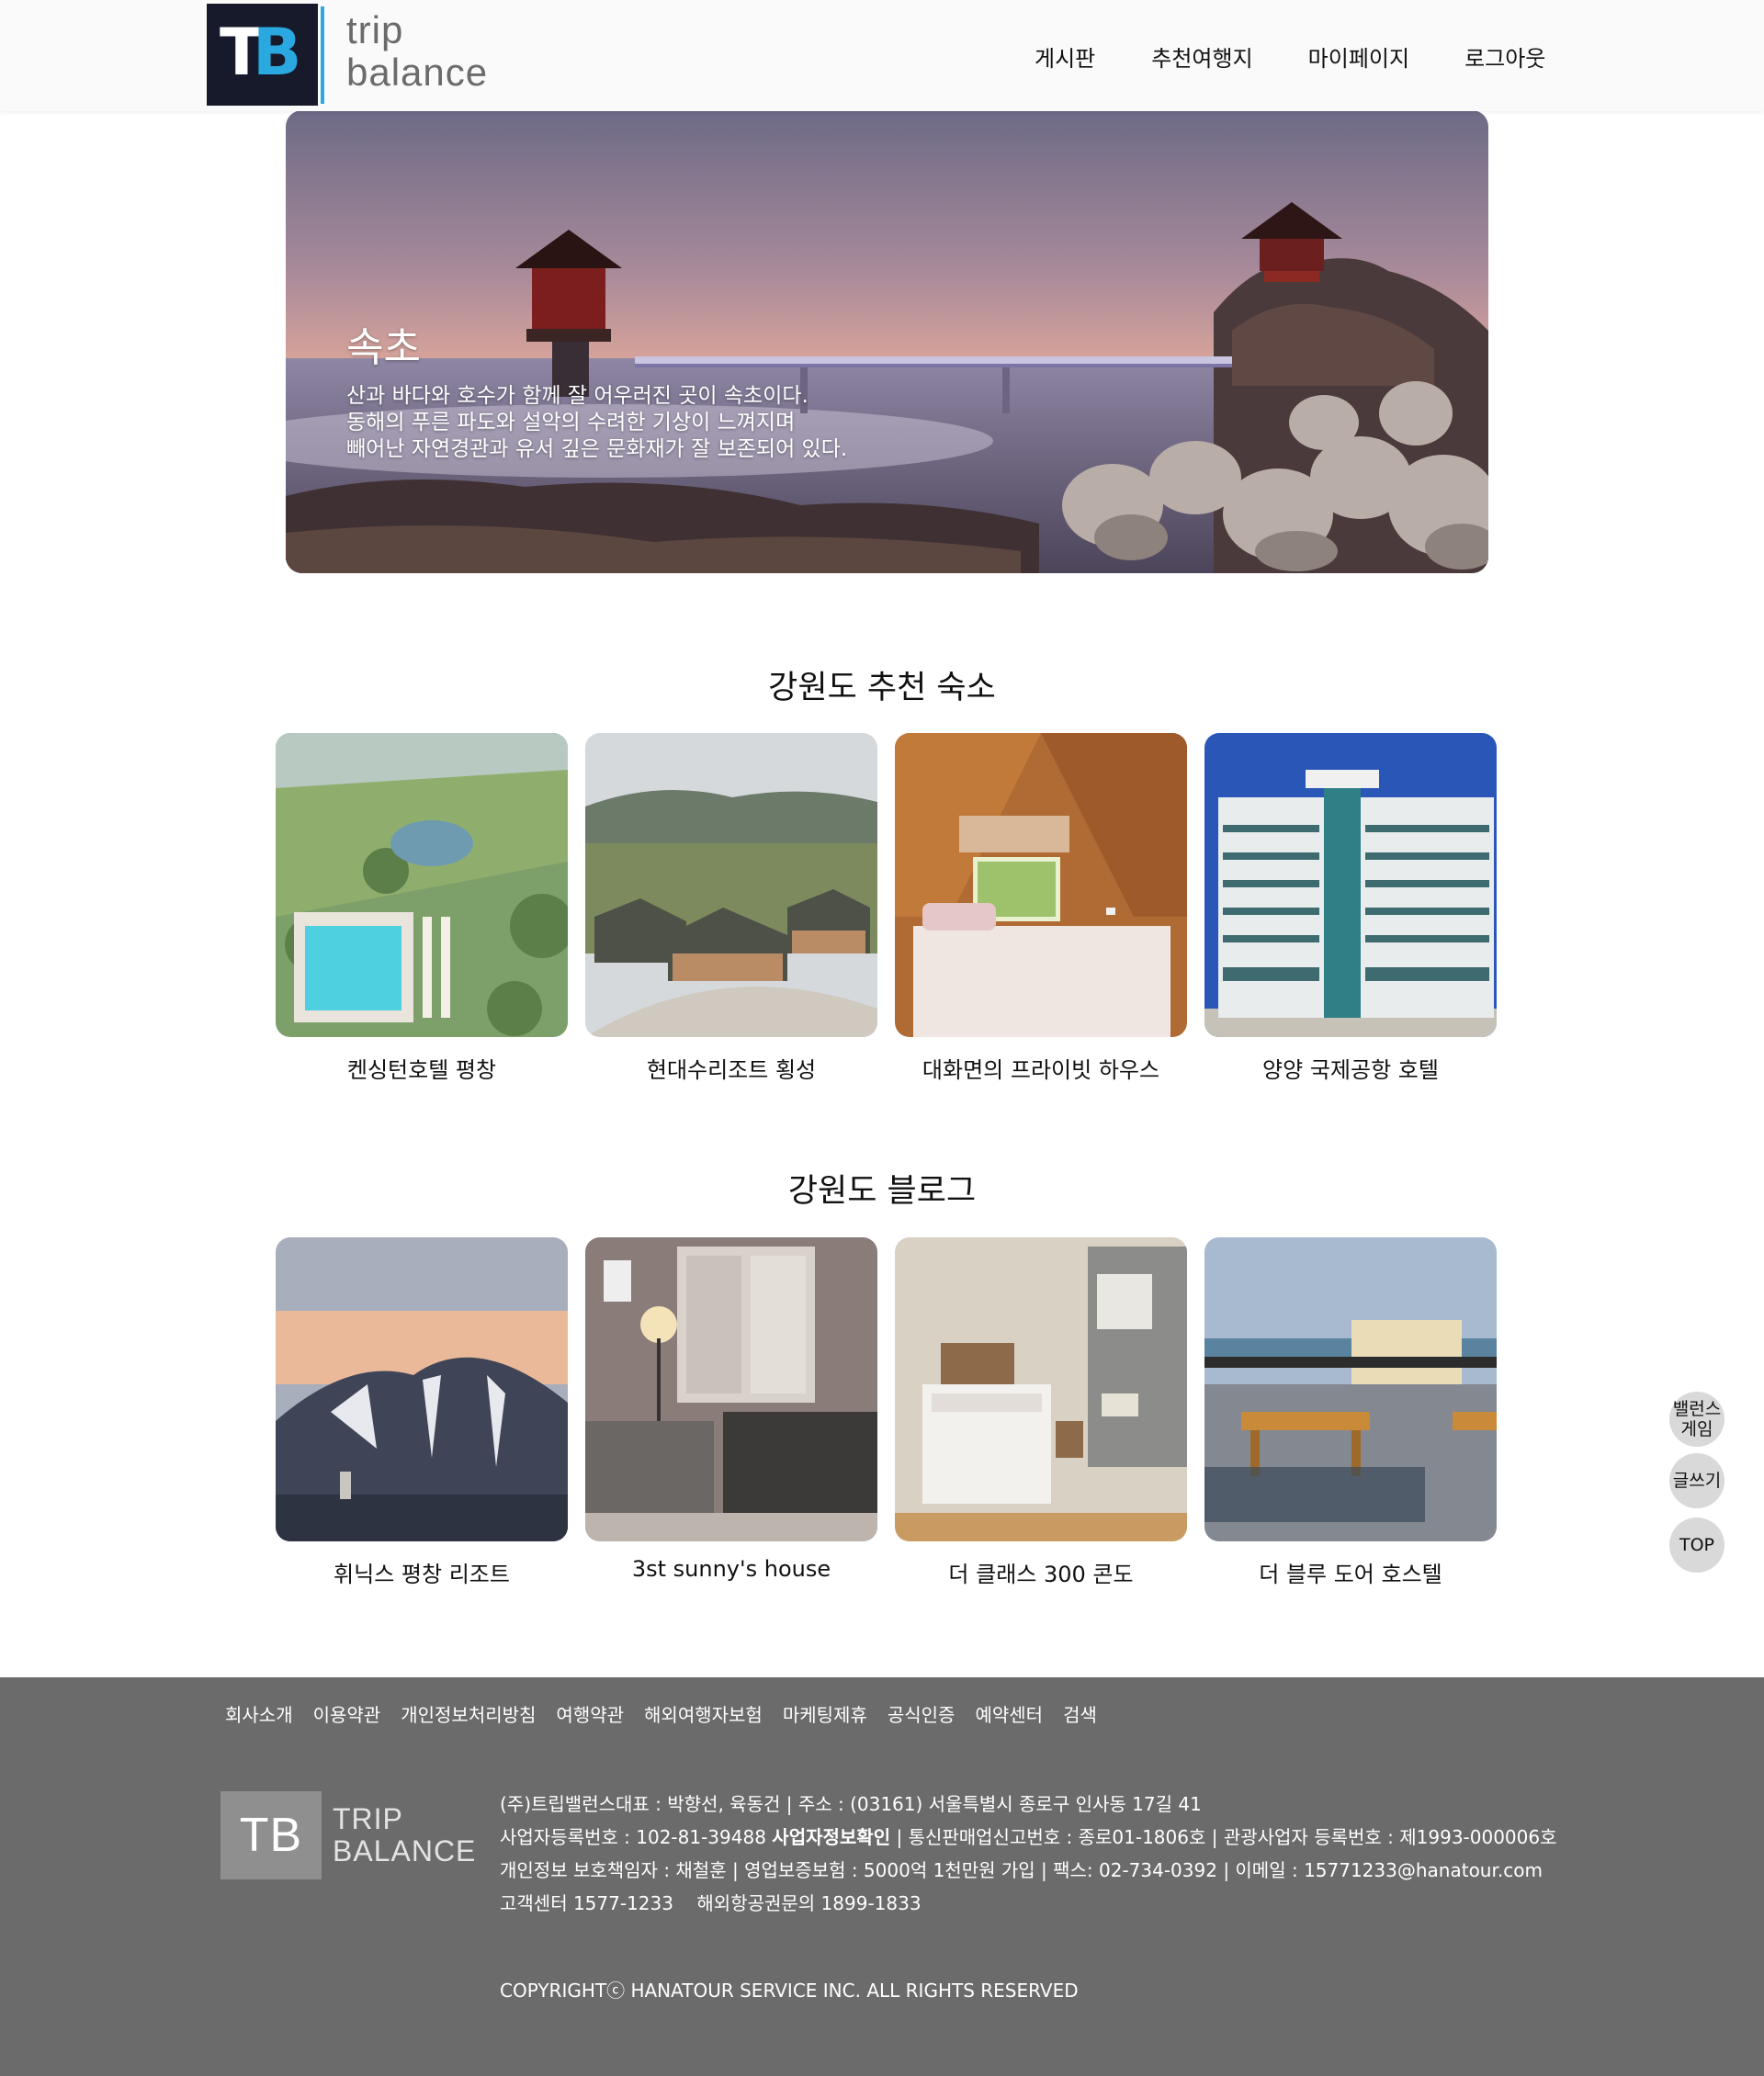  I want to click on top-button: TOP, so click(1696, 1545).